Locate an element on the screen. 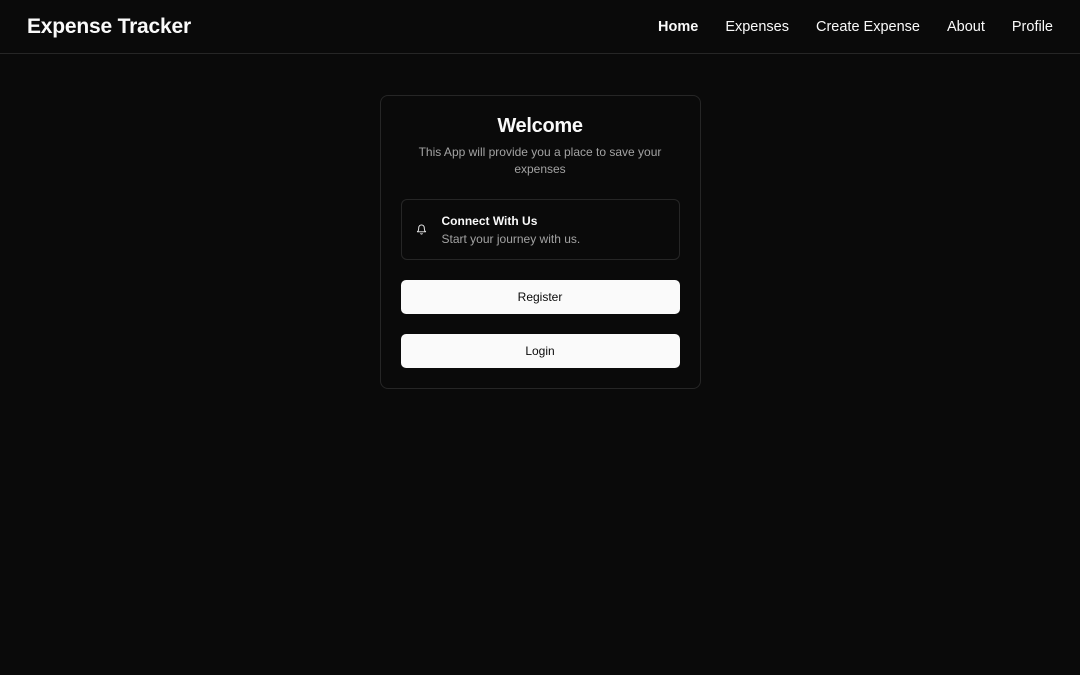  login-button: Login is located at coordinates (540, 351).